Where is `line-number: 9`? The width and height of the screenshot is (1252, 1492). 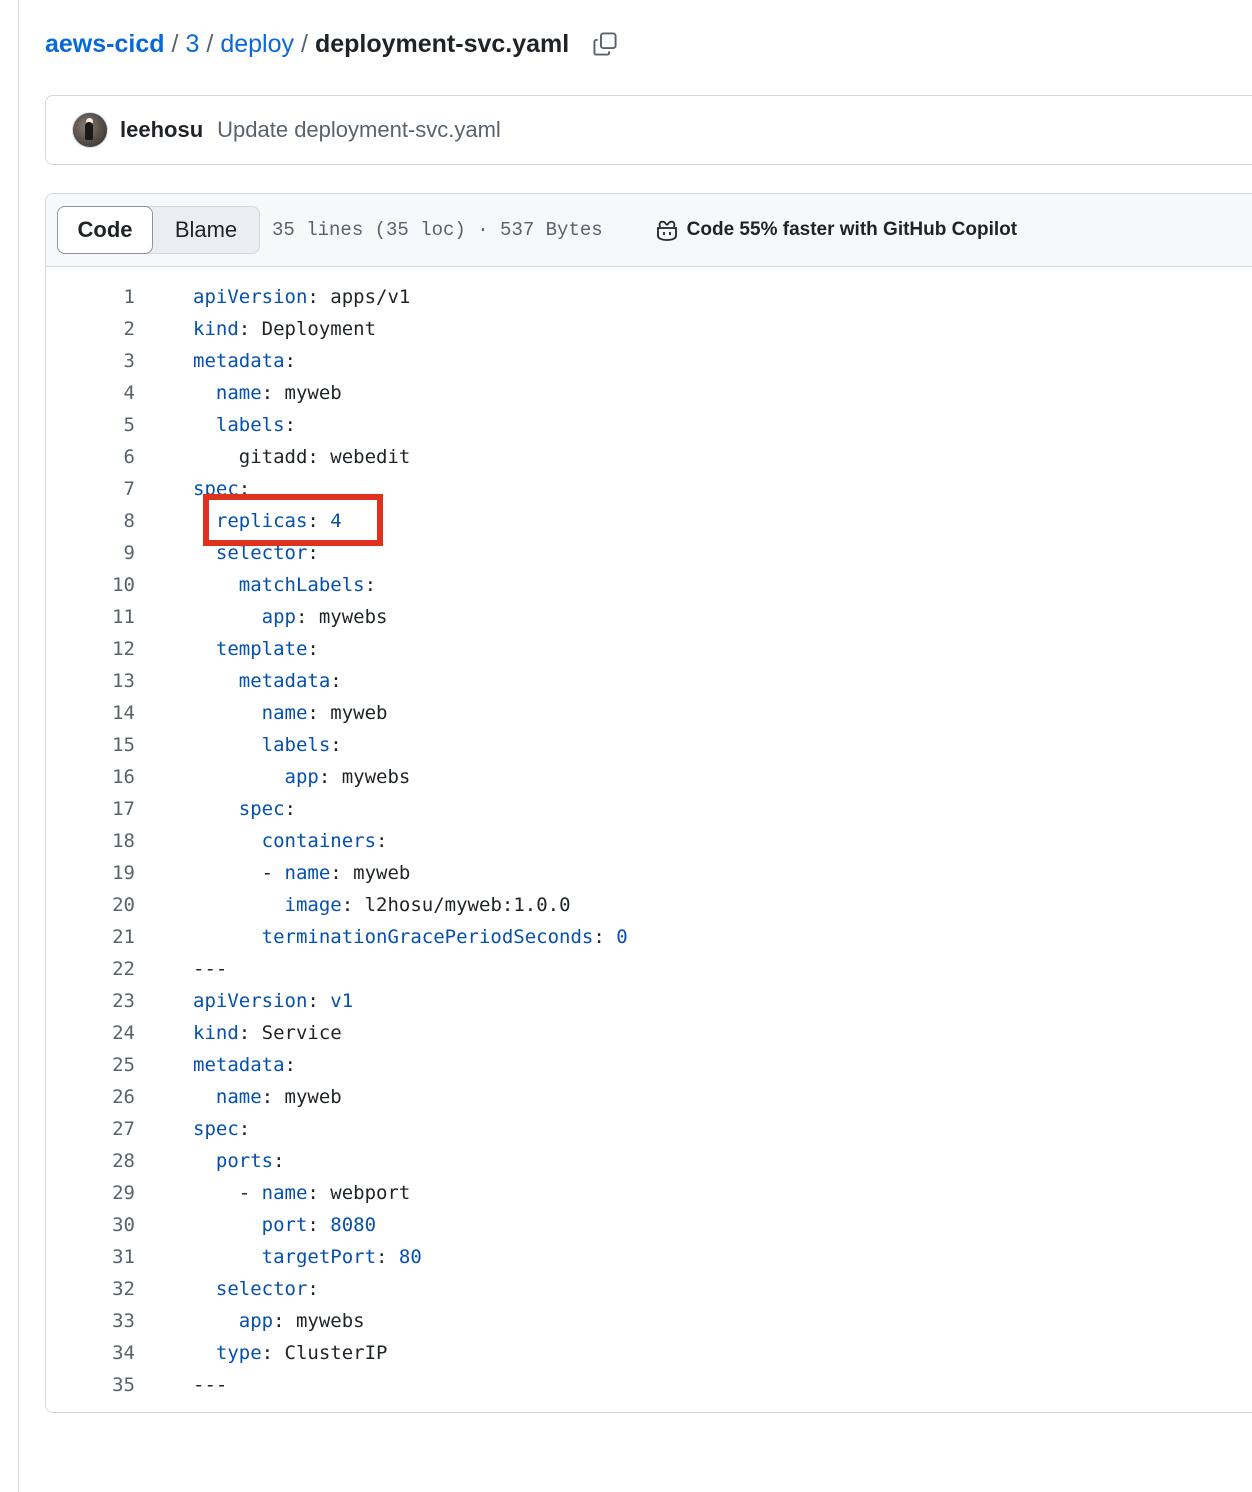
line-number: 9 is located at coordinates (90, 553).